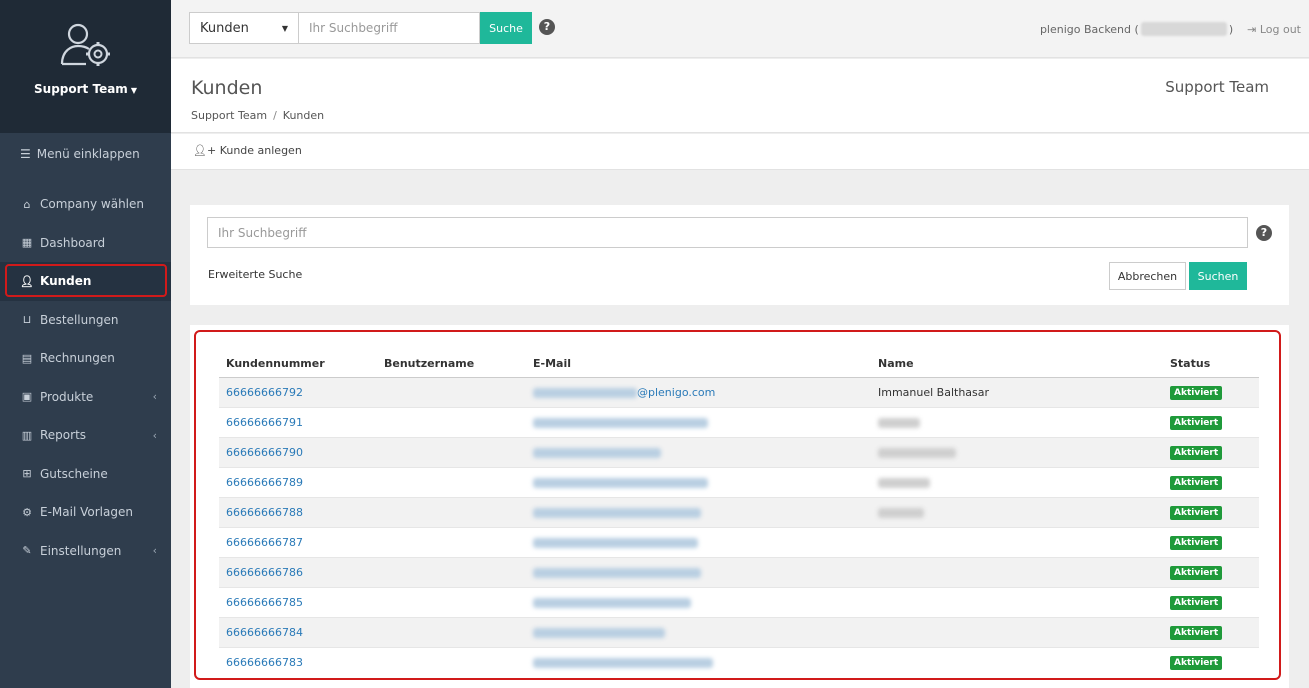  Describe the element at coordinates (1183, 29) in the screenshot. I see `redacted-username` at that location.